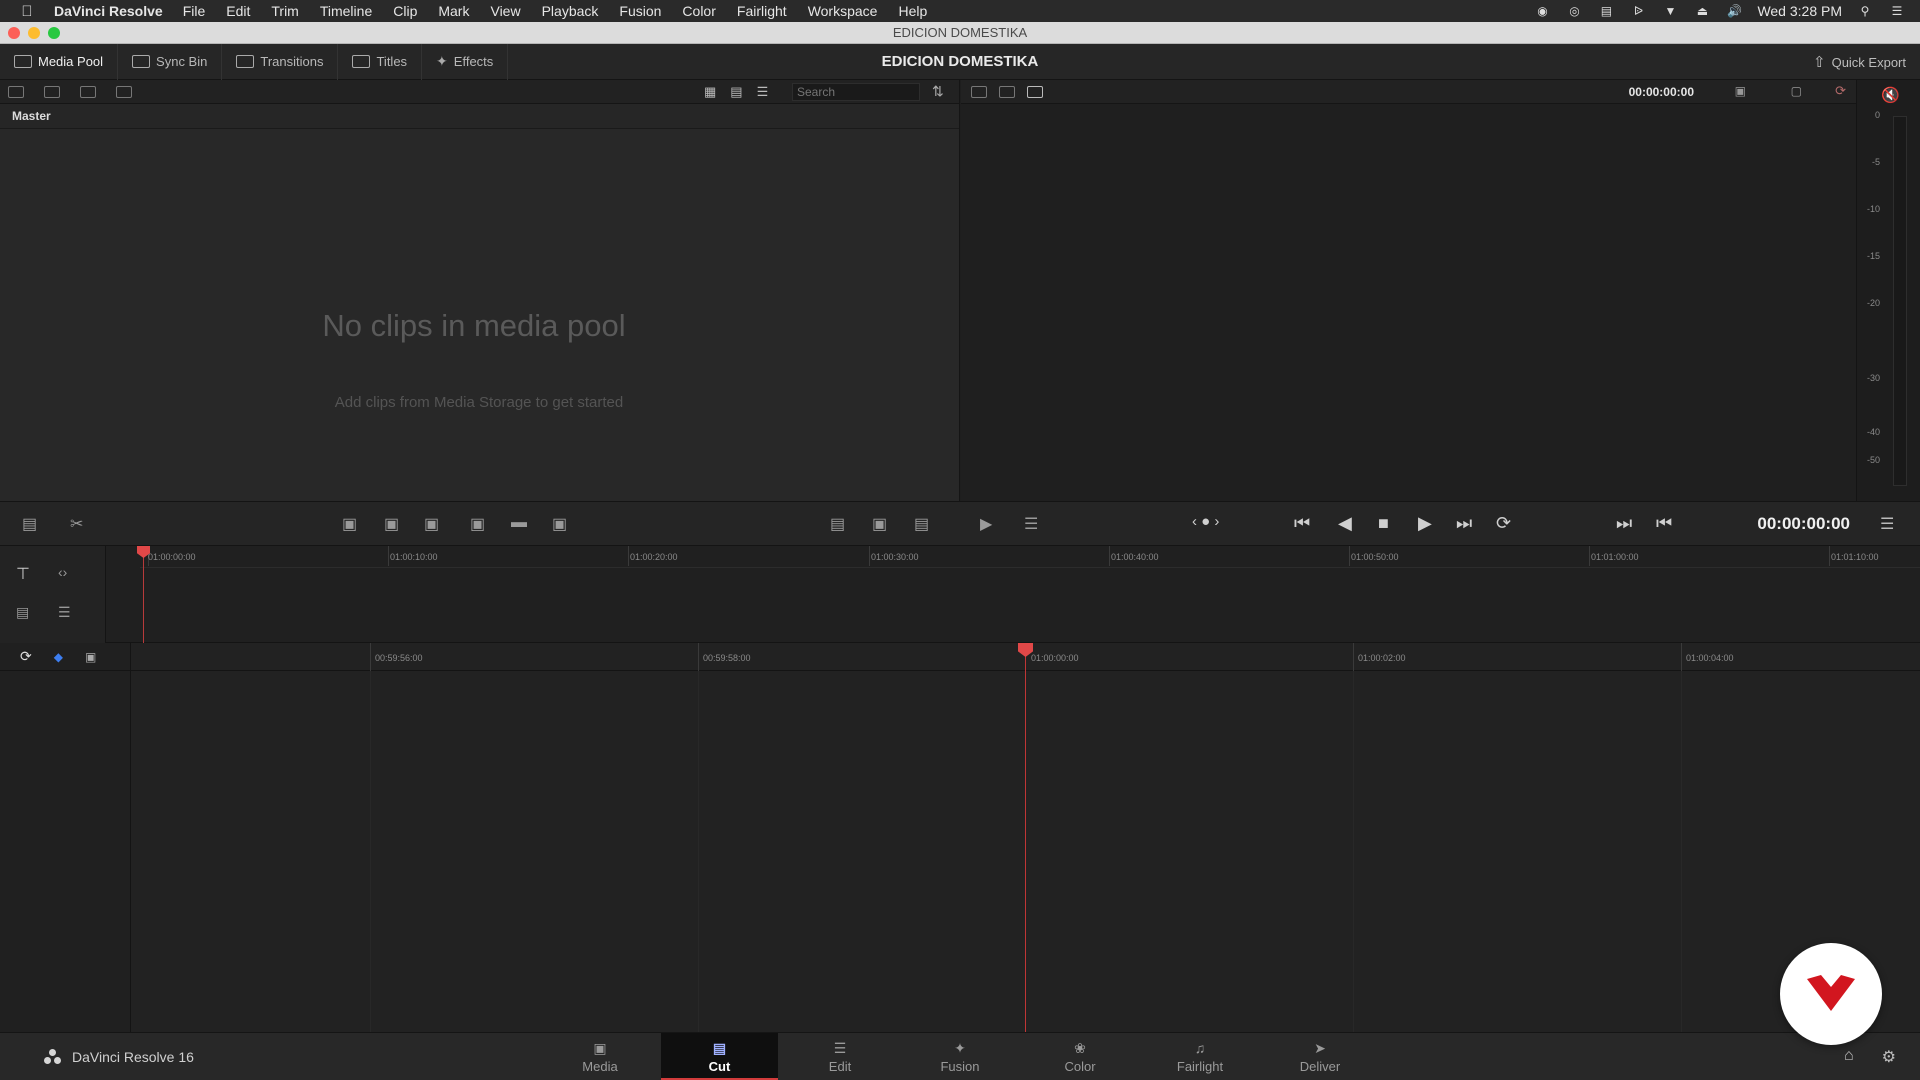 This screenshot has width=1920, height=1080. What do you see at coordinates (29, 524) in the screenshot?
I see `smart-bins-icon: ▤` at bounding box center [29, 524].